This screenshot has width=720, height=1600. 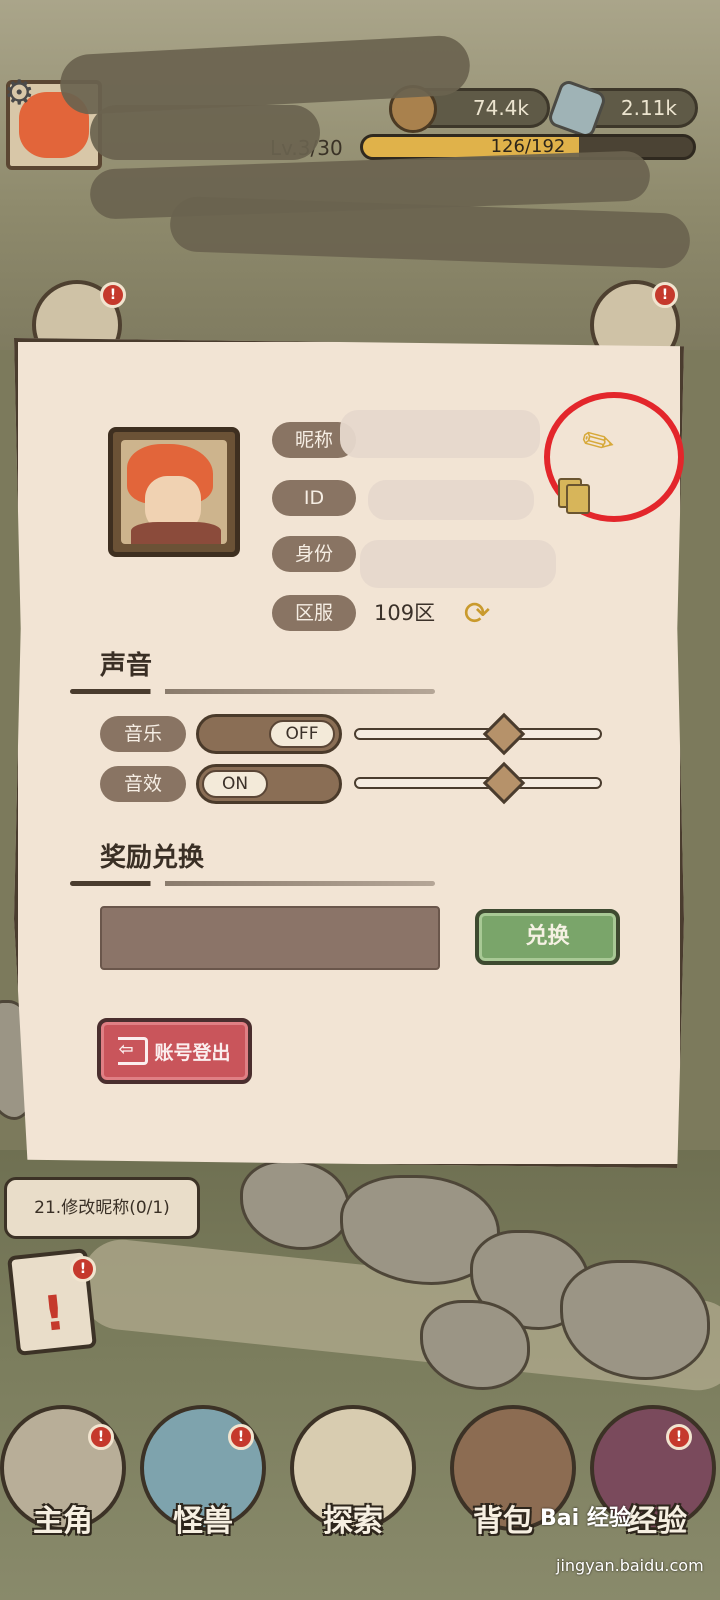 What do you see at coordinates (314, 613) in the screenshot?
I see `server-label: 区服` at bounding box center [314, 613].